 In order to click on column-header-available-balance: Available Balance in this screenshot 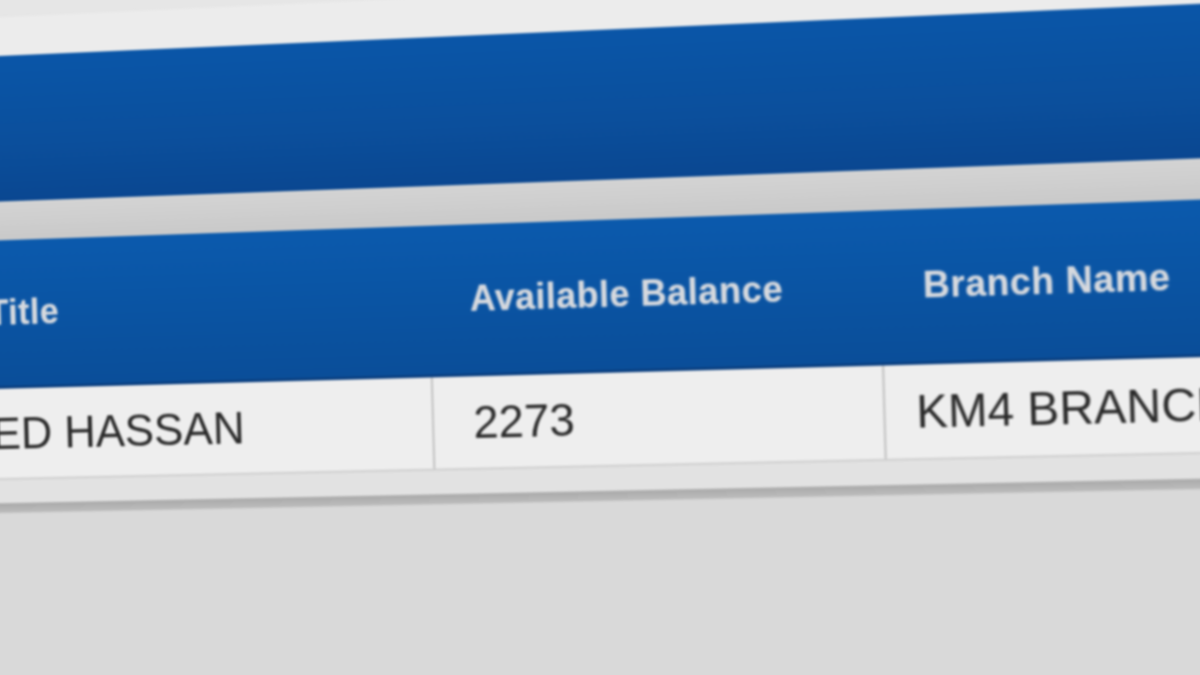, I will do `click(656, 292)`.